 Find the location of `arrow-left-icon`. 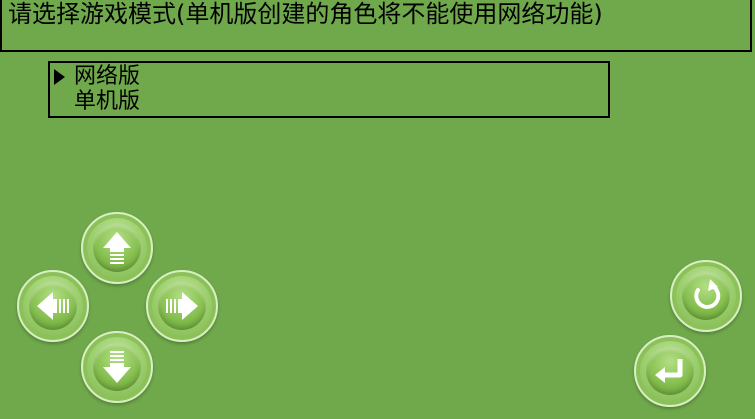

arrow-left-icon is located at coordinates (53, 306).